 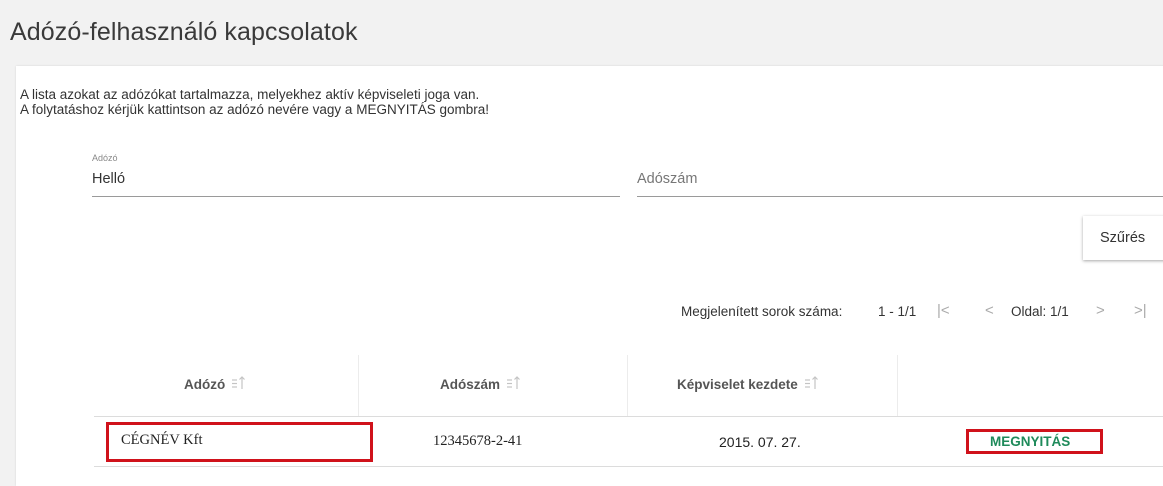 I want to click on filter-button: Szűrés, so click(x=1123, y=238).